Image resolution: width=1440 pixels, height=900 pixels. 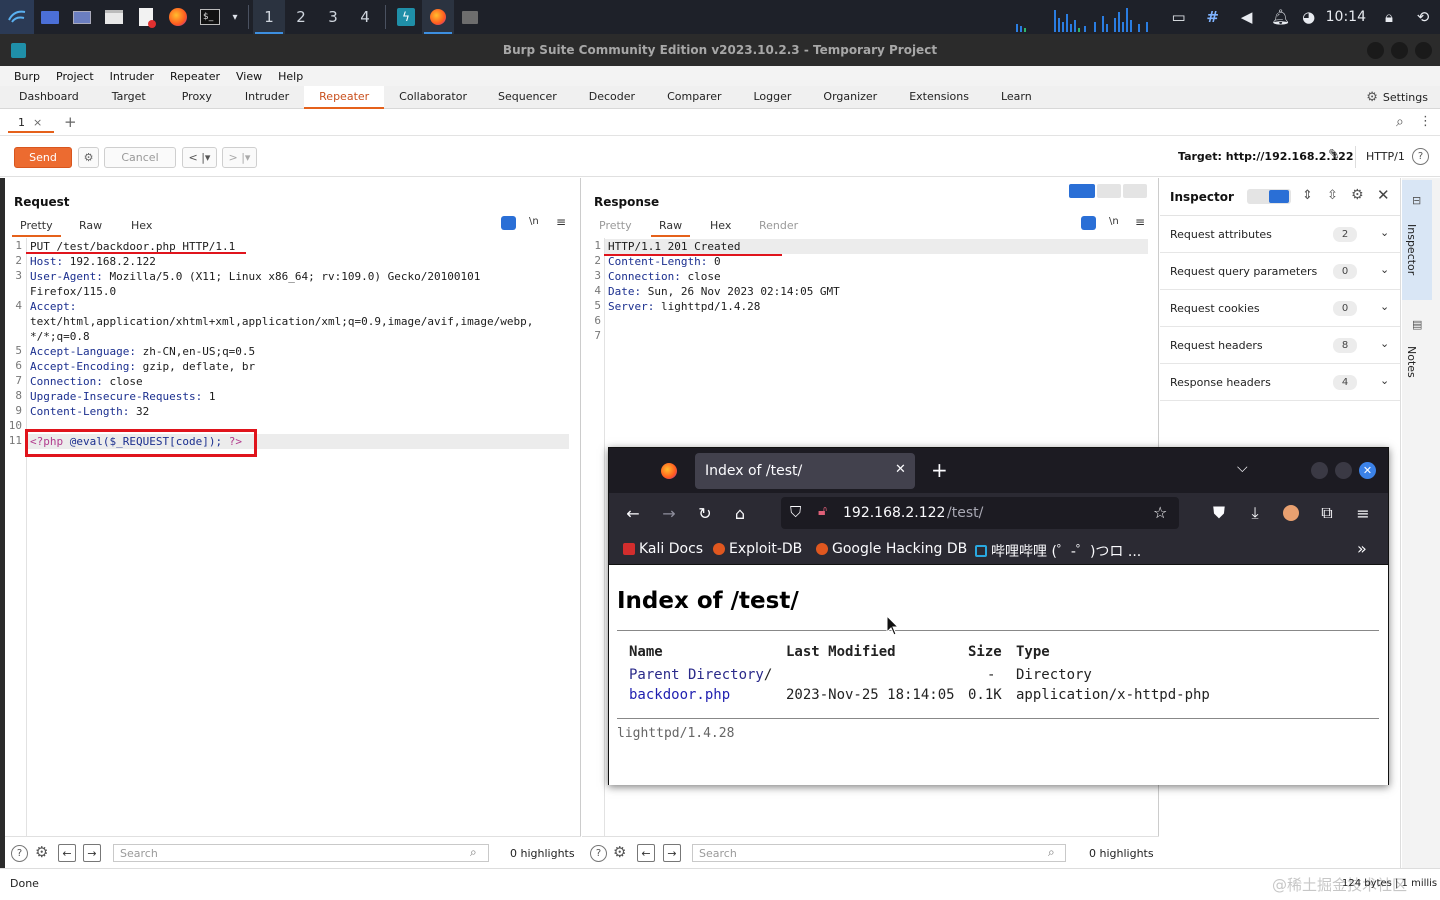 What do you see at coordinates (1280, 382) in the screenshot?
I see `inspector-section: Response headers 4 ⌄` at bounding box center [1280, 382].